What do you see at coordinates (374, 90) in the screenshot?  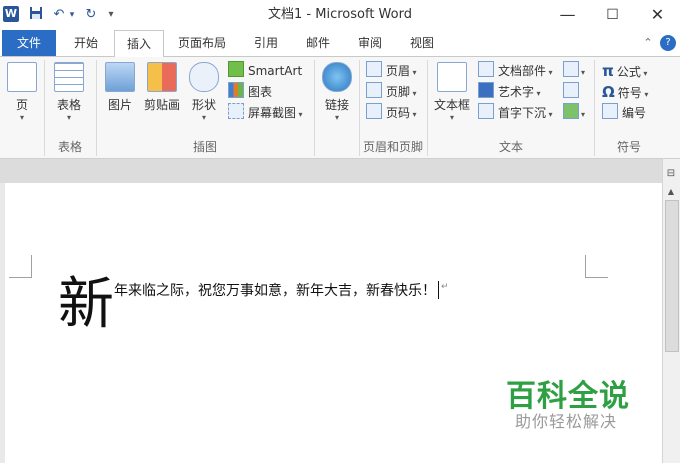 I see `footer-icon` at bounding box center [374, 90].